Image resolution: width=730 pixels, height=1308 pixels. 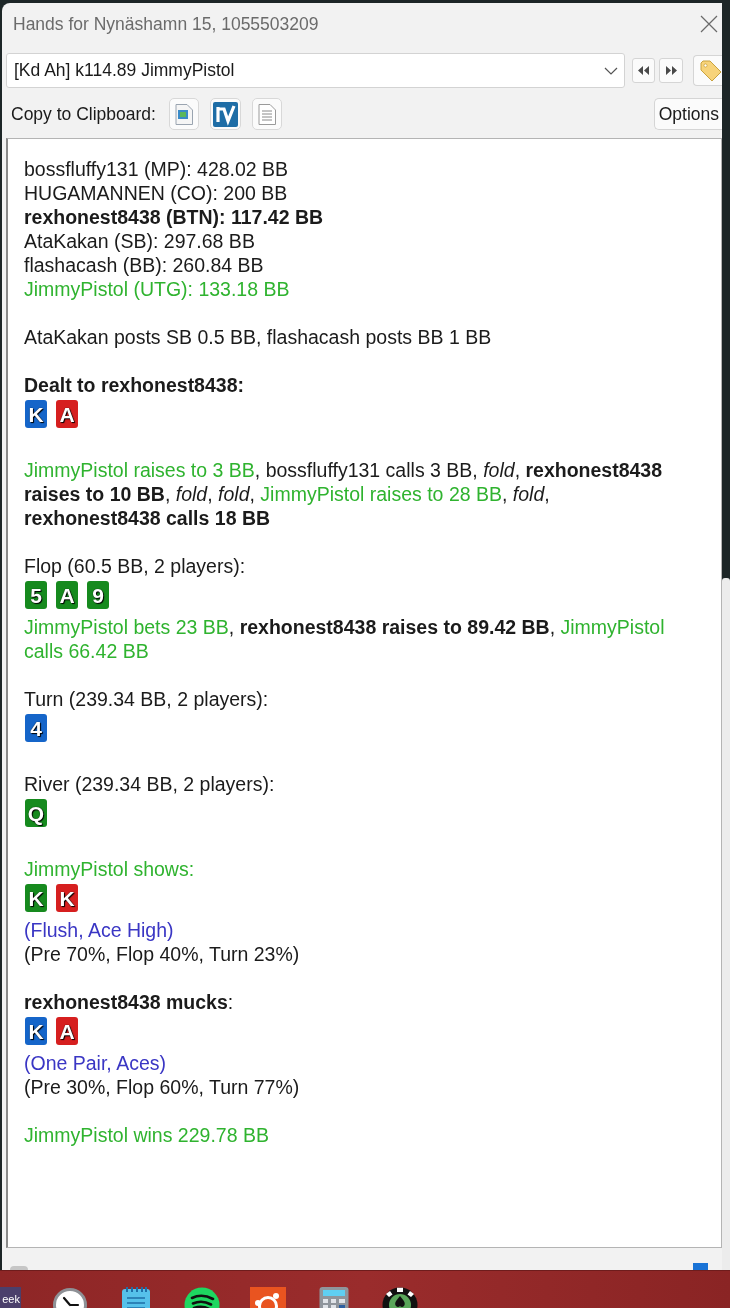 I want to click on rewind-icon, so click(x=643, y=70).